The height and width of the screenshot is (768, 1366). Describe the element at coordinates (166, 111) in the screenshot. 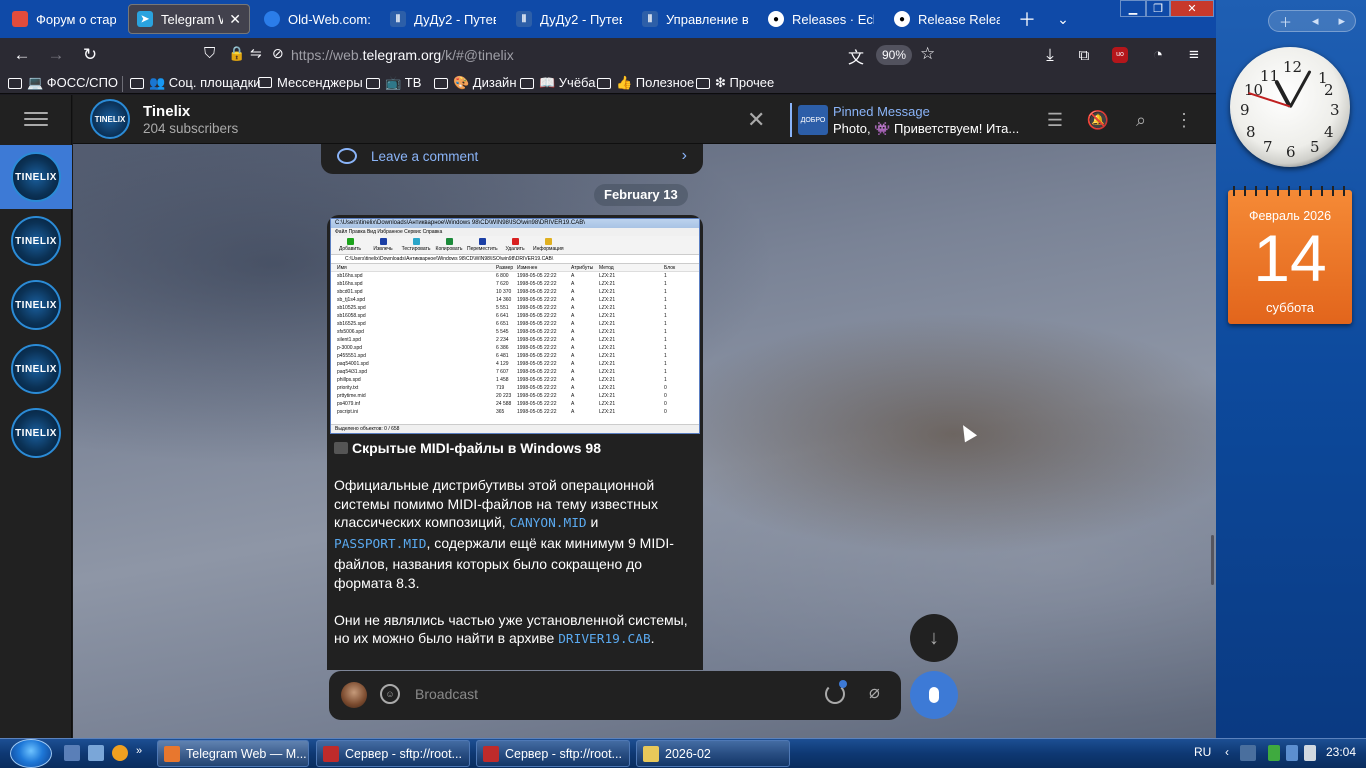

I see `channel-title: Tinelix` at that location.